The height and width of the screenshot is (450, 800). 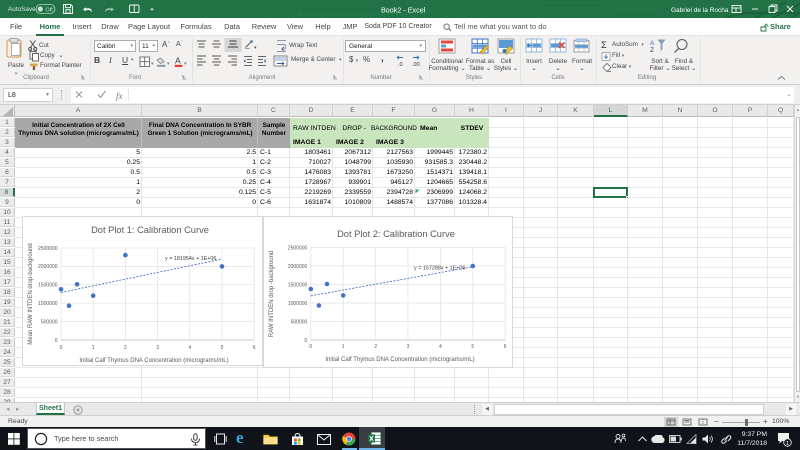 What do you see at coordinates (416, 65) in the screenshot?
I see `svg-text: .00` at bounding box center [416, 65].